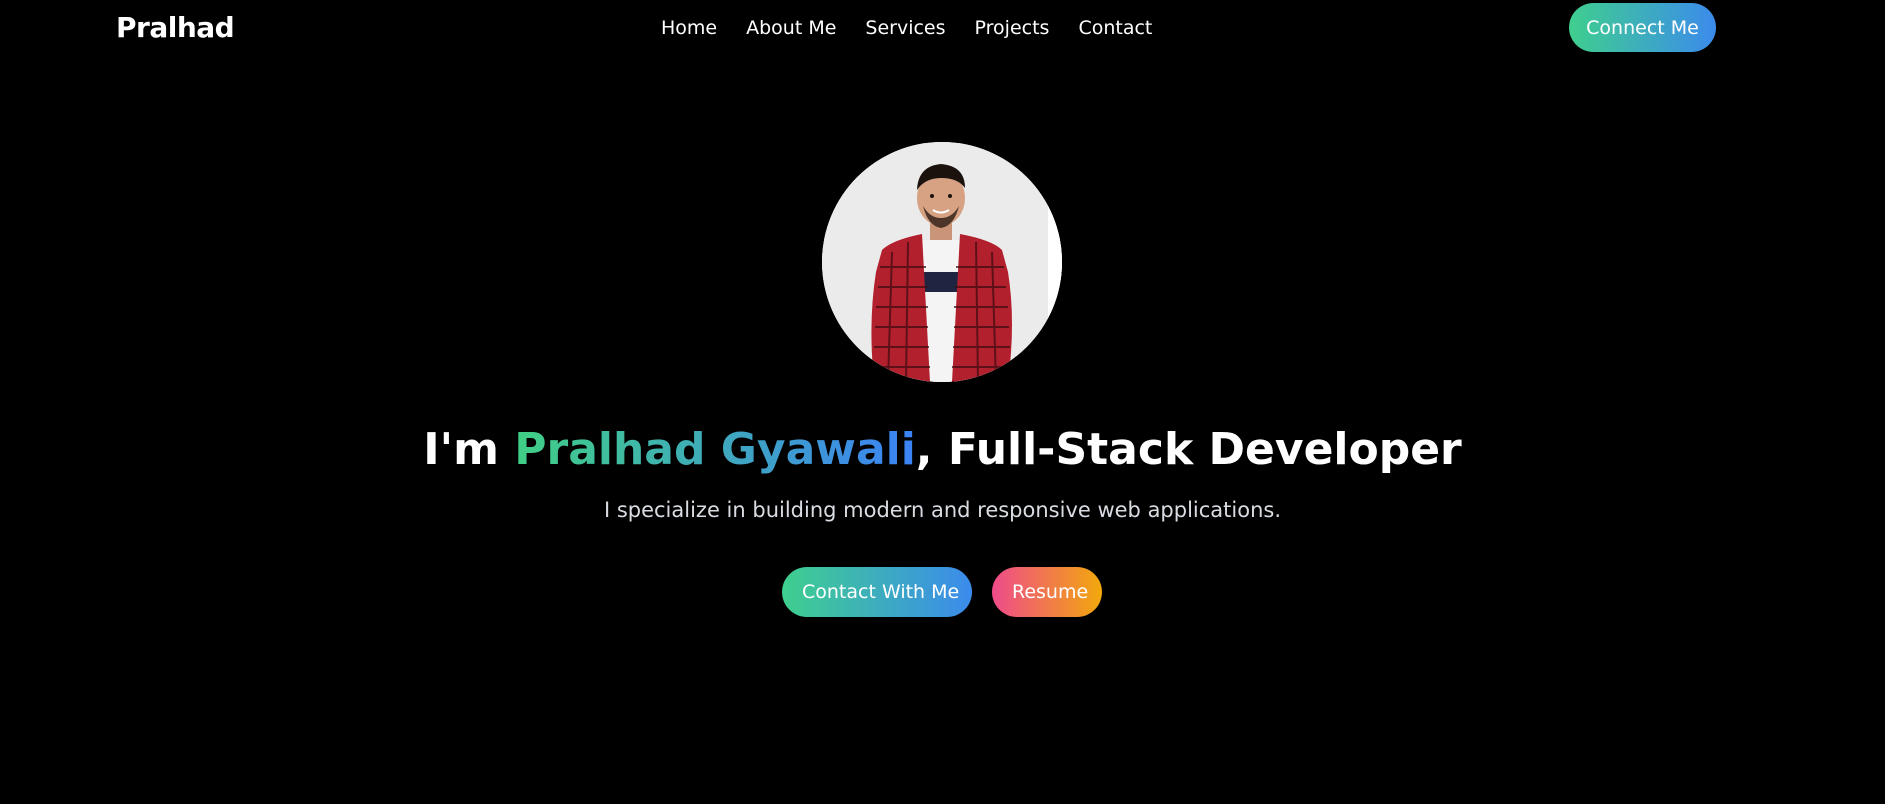 This screenshot has width=1885, height=804. What do you see at coordinates (791, 28) in the screenshot?
I see `nav-link-about-me: About Me` at bounding box center [791, 28].